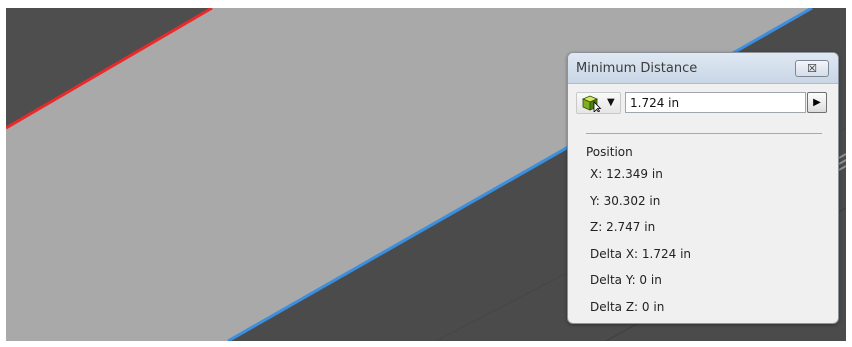  What do you see at coordinates (637, 68) in the screenshot?
I see `dialog-title: Minimum Distance` at bounding box center [637, 68].